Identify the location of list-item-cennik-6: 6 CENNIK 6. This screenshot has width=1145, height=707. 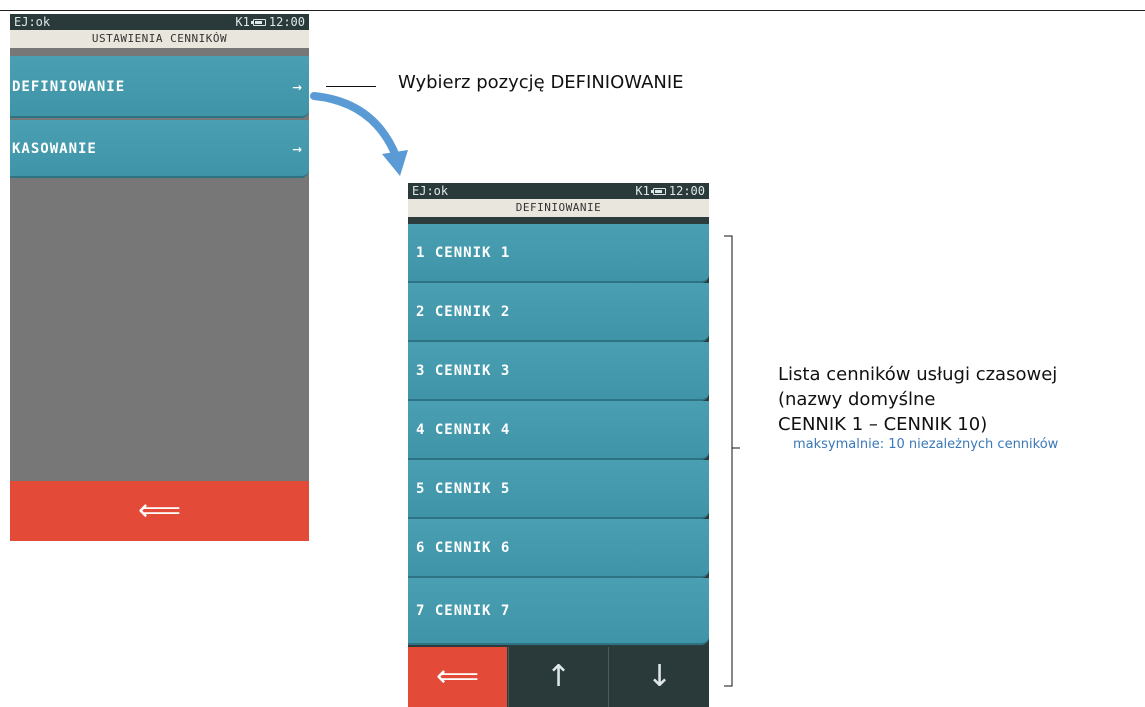
(558, 548).